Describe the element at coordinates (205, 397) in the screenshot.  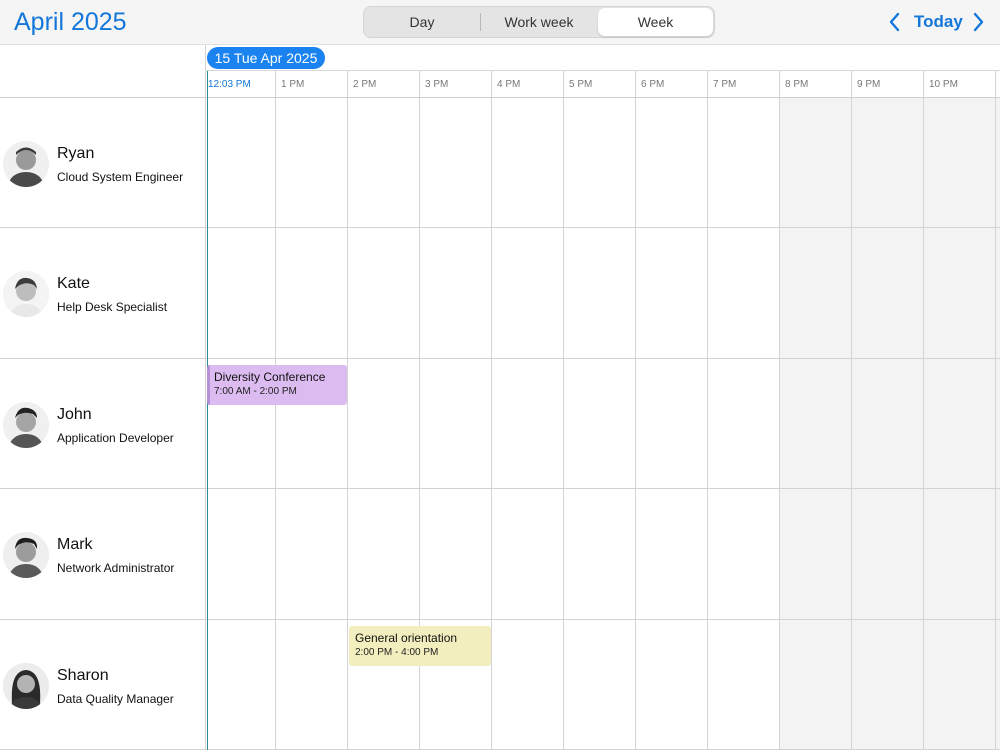
I see `sidebar-divider` at that location.